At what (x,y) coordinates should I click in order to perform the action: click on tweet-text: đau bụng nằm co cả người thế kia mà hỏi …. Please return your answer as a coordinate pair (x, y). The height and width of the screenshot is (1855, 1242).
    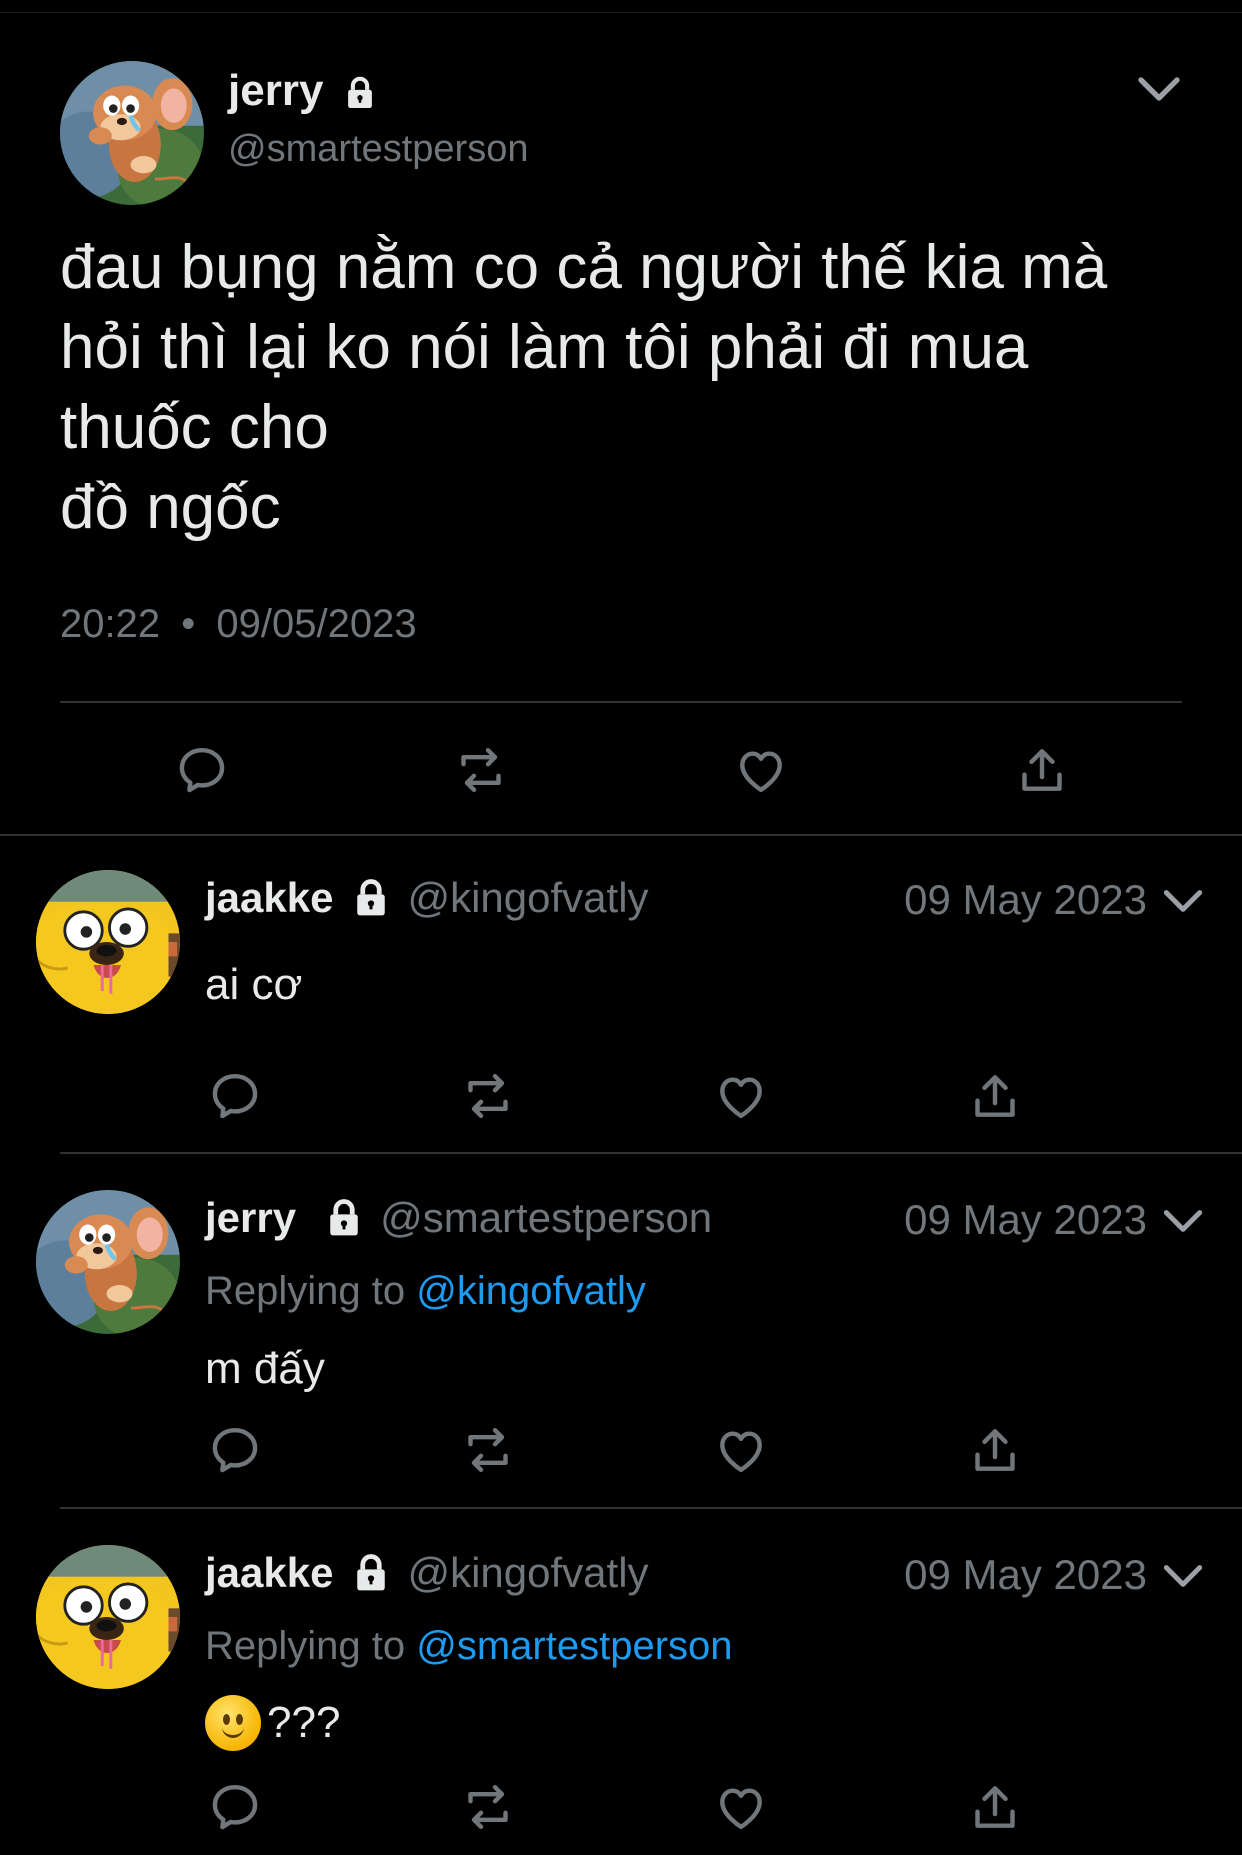
    Looking at the image, I should click on (584, 387).